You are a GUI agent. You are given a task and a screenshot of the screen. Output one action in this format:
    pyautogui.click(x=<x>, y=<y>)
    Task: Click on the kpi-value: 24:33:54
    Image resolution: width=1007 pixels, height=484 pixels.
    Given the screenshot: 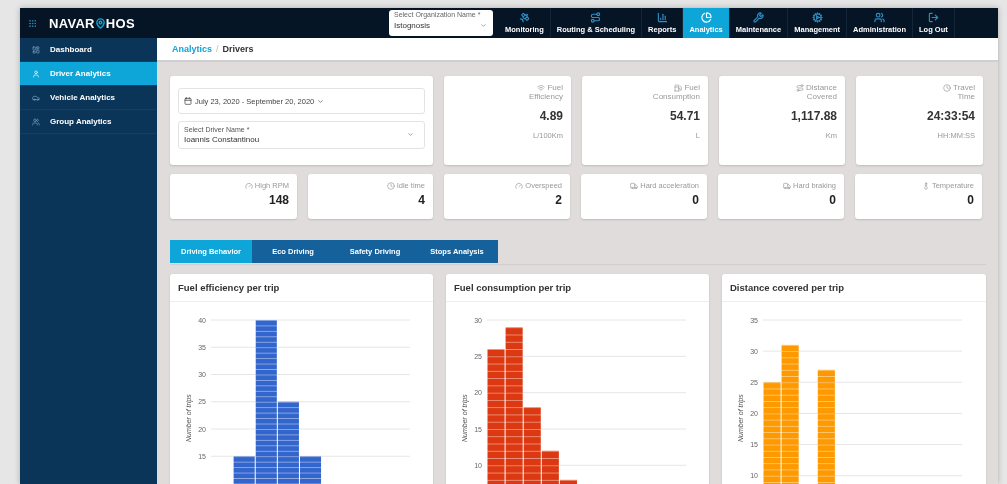 What is the action you would take?
    pyautogui.click(x=950, y=116)
    